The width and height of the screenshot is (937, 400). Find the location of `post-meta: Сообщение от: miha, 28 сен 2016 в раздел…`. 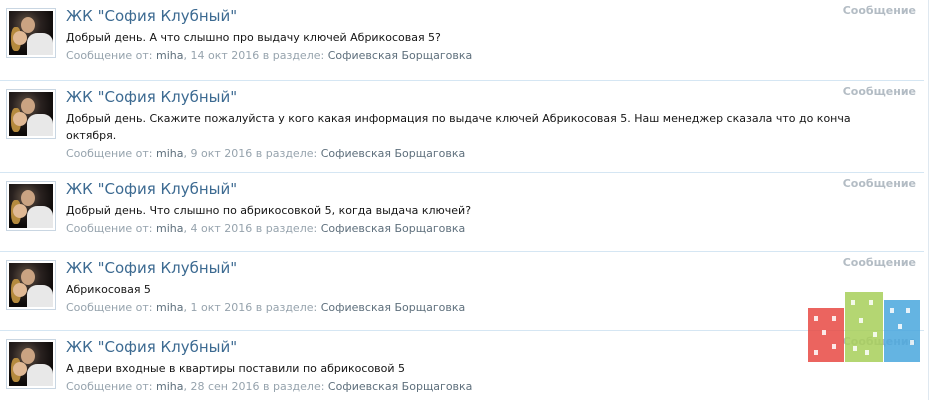

post-meta: Сообщение от: miha, 28 сен 2016 в раздел… is located at coordinates (269, 386).